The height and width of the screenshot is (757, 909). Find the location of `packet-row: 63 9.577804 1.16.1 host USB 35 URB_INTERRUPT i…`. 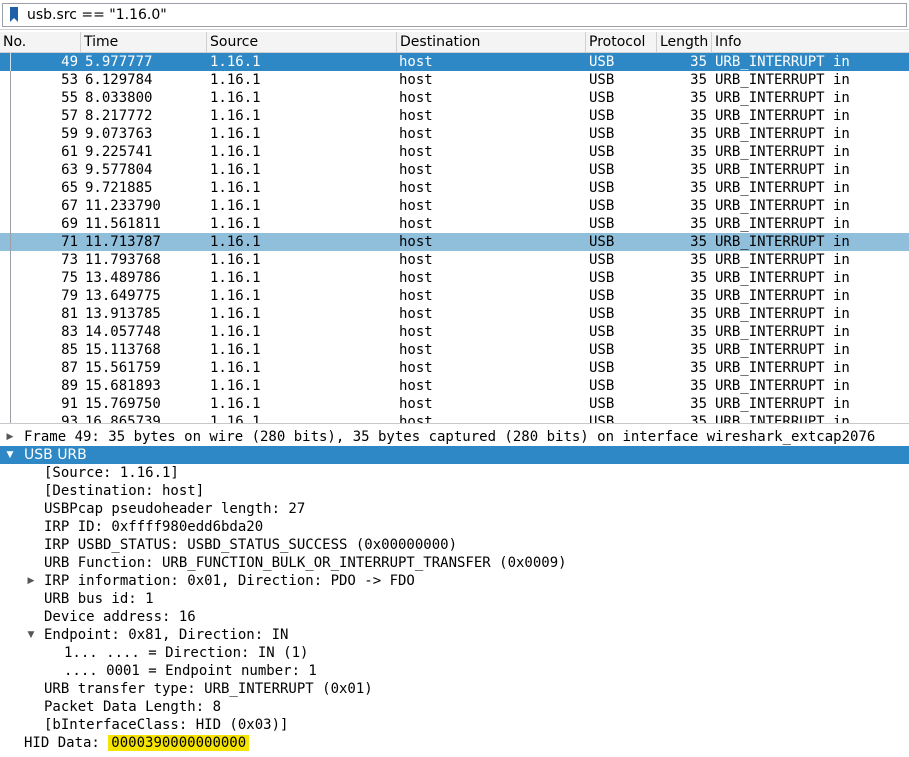

packet-row: 63 9.577804 1.16.1 host USB 35 URB_INTERRUPT i… is located at coordinates (454, 170).